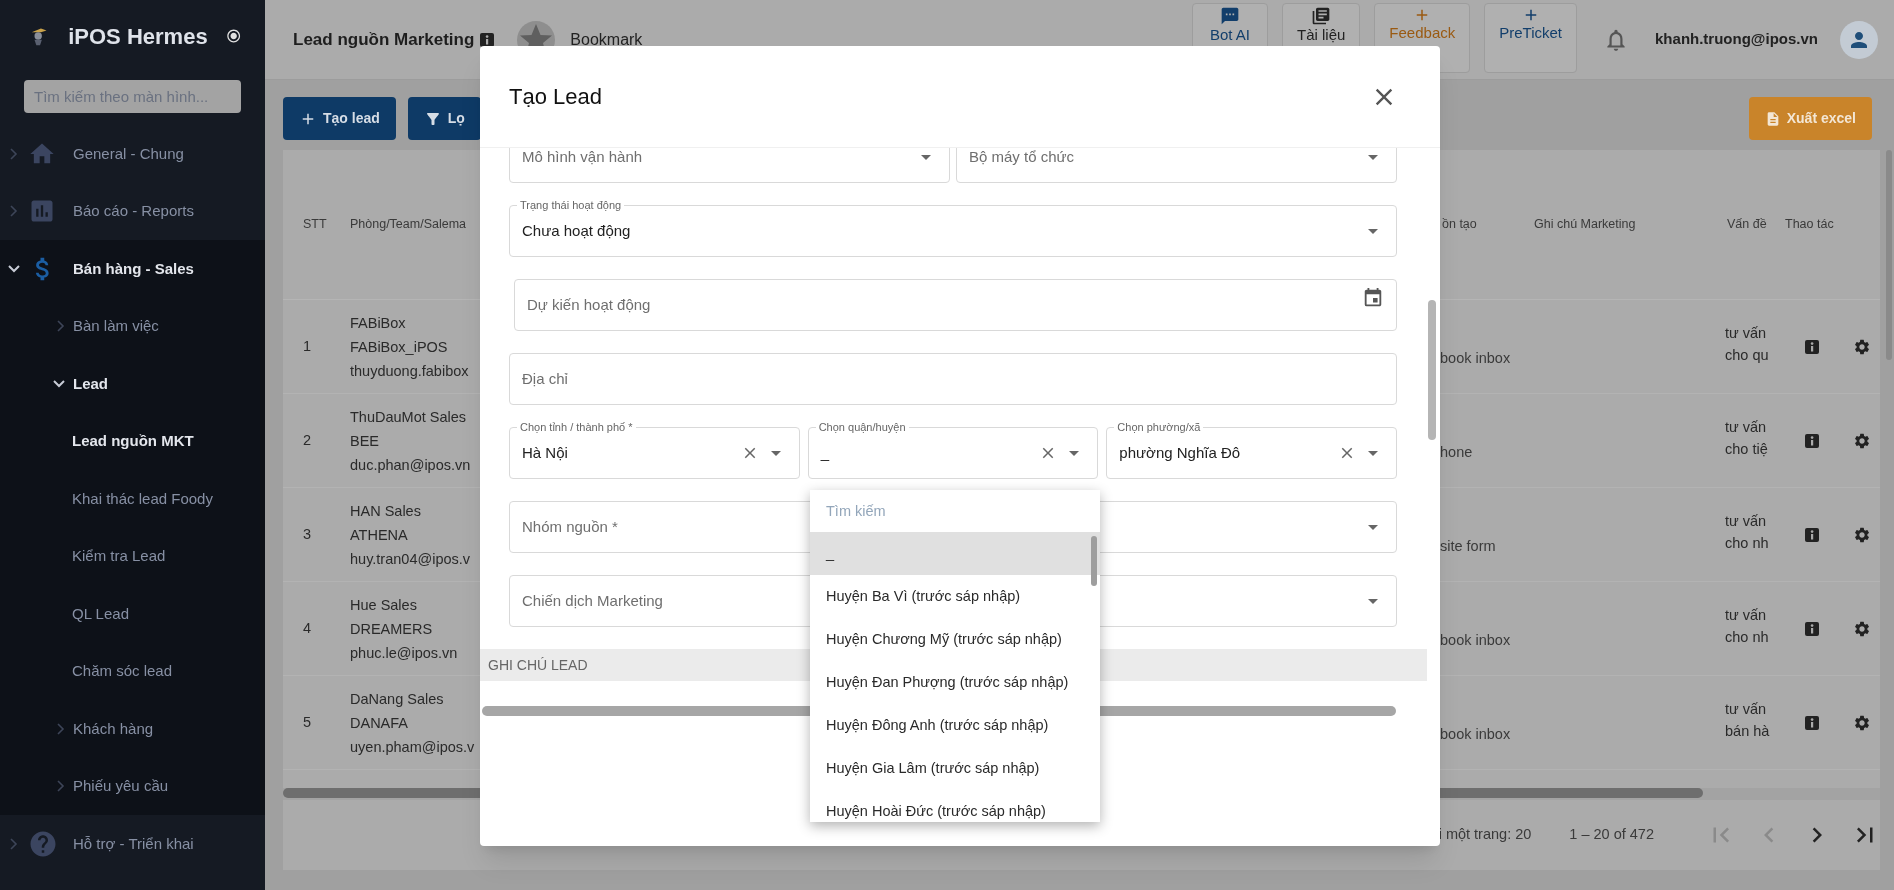 The height and width of the screenshot is (890, 1894). I want to click on sidebar-label: Lead nguồn MKT, so click(133, 441).